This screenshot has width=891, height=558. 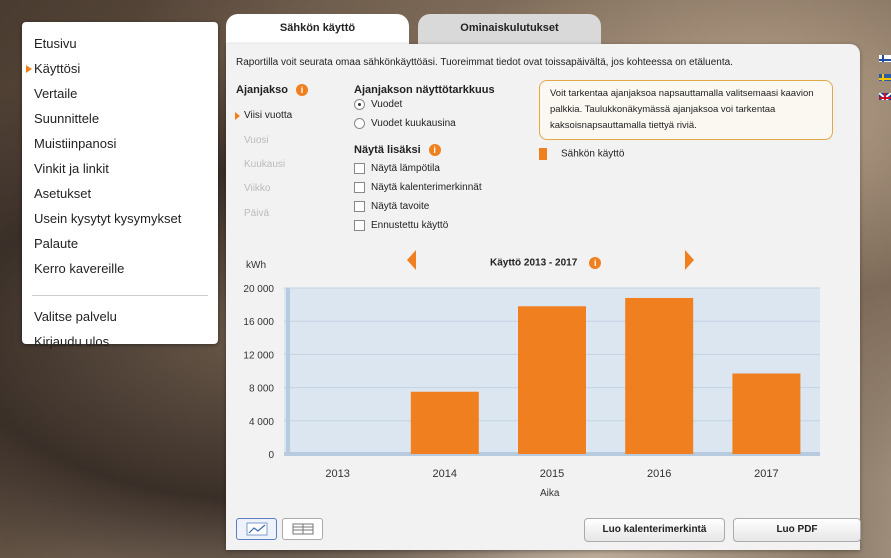 I want to click on nav-item-vinkit: Vinkit ja linkit, so click(x=120, y=168).